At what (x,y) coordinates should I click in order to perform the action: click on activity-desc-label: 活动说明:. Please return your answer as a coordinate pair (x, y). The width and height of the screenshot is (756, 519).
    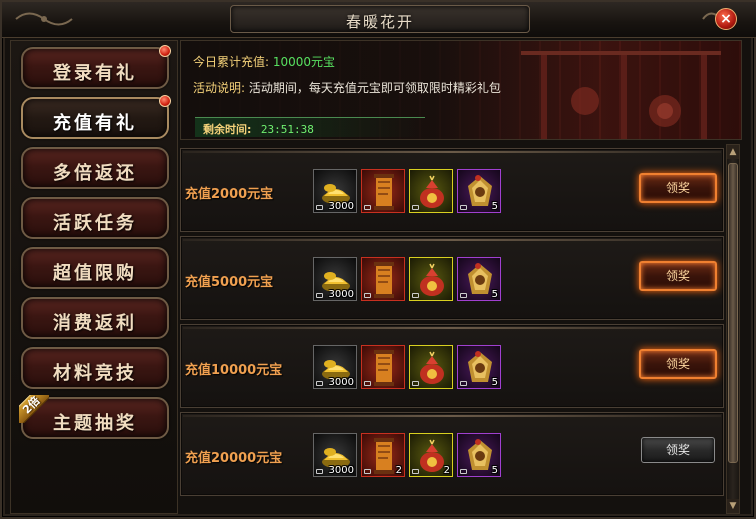
    Looking at the image, I should click on (219, 88).